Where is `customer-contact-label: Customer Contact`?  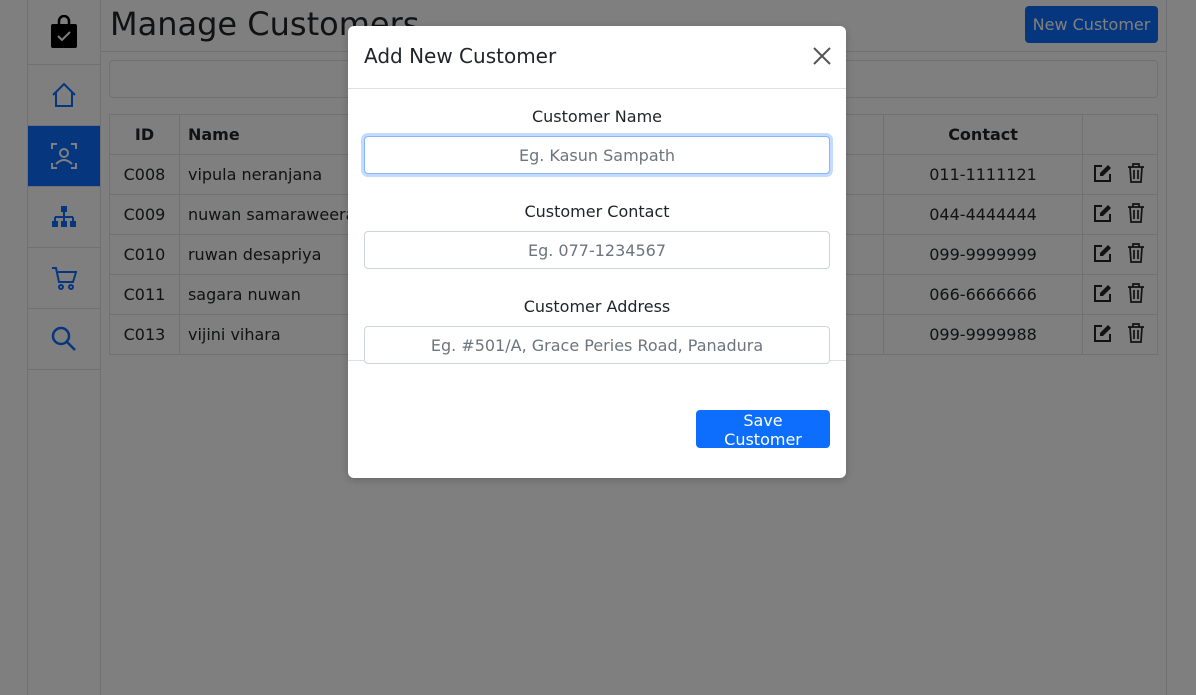 customer-contact-label: Customer Contact is located at coordinates (597, 211).